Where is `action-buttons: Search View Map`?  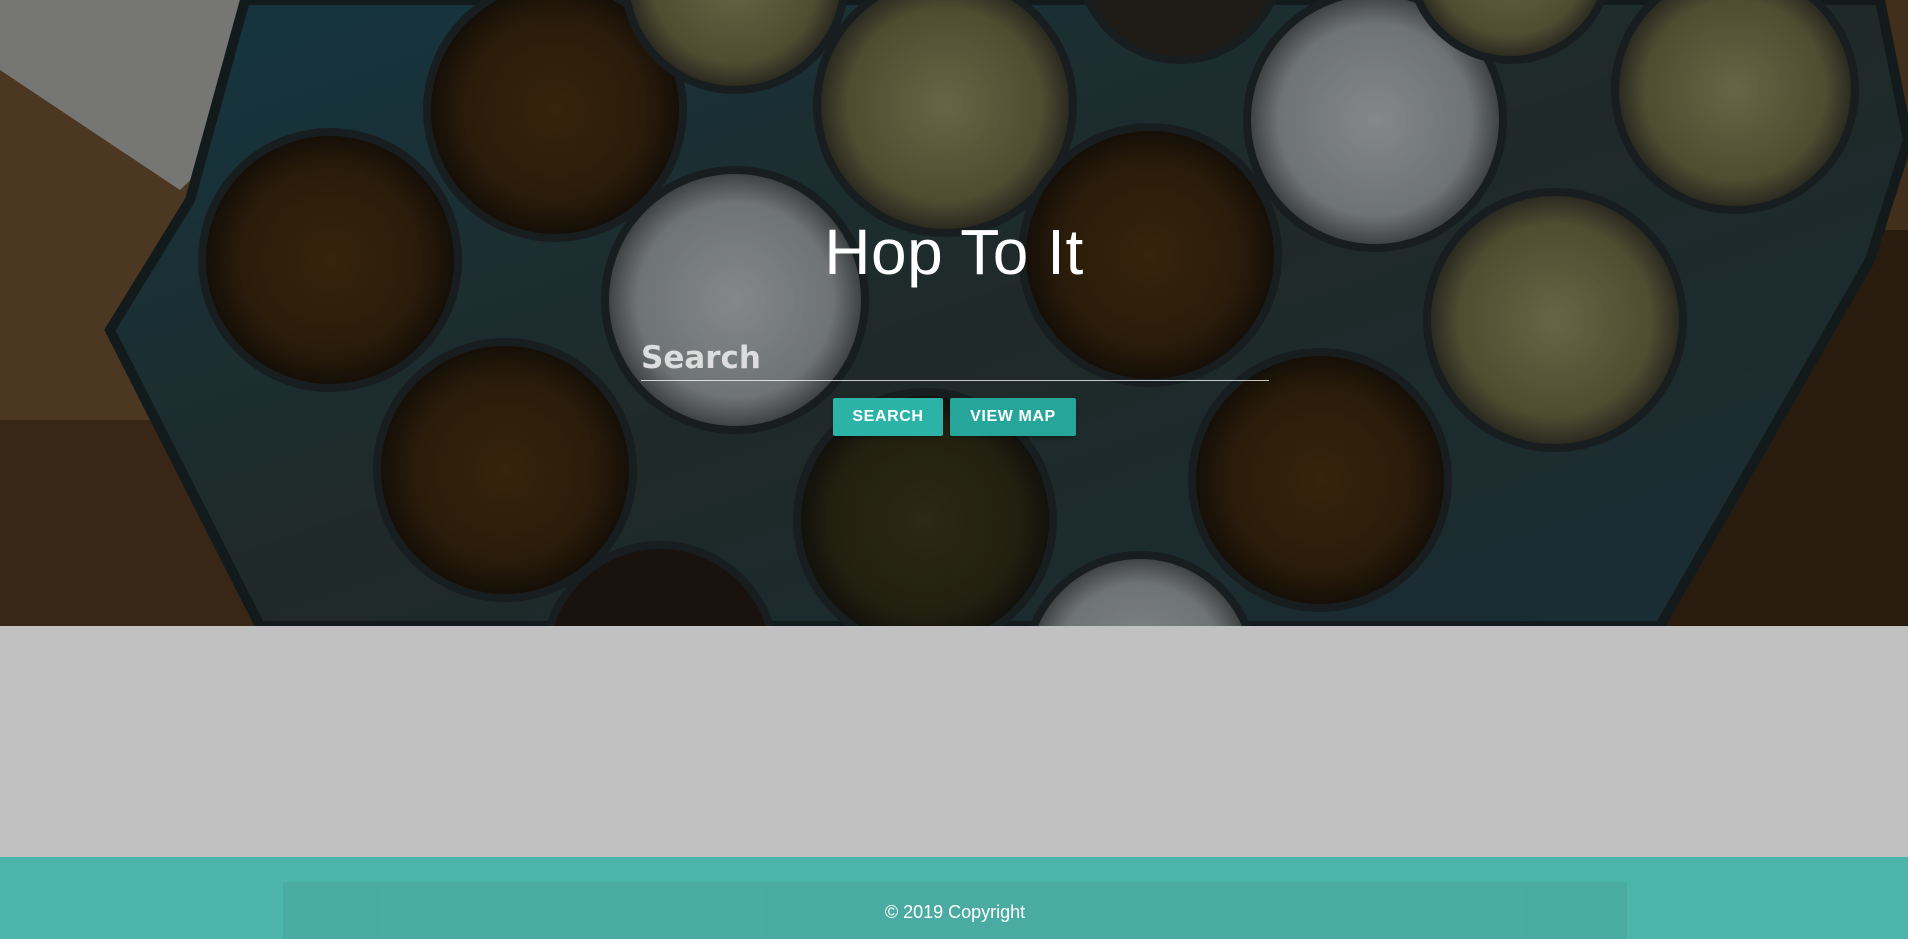
action-buttons: Search View Map is located at coordinates (954, 417).